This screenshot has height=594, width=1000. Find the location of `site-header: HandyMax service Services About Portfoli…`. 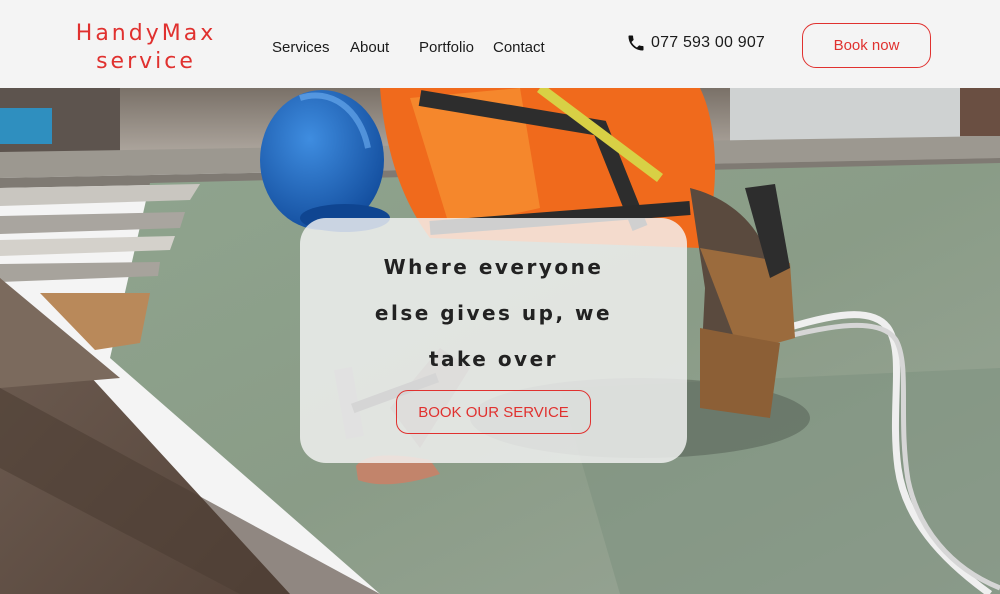

site-header: HandyMax service Services About Portfoli… is located at coordinates (500, 44).